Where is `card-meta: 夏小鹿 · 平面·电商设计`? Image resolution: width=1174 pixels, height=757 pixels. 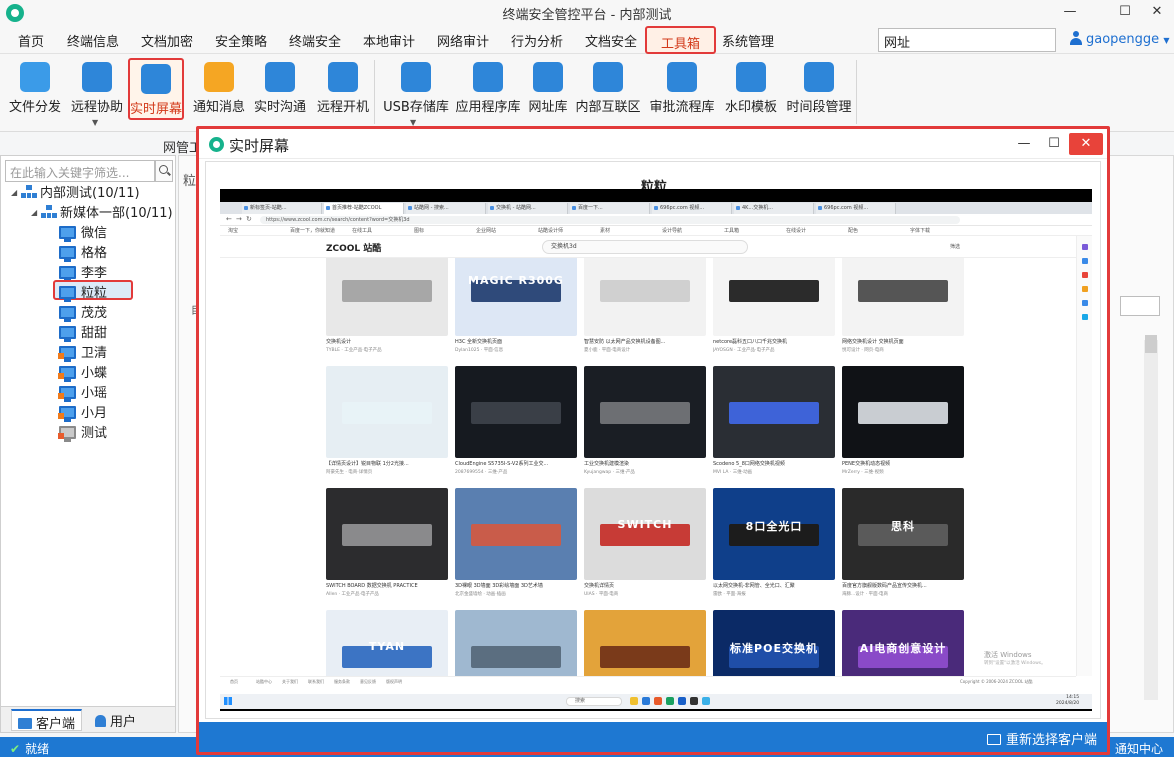 card-meta: 夏小鹿 · 平面·电商设计 is located at coordinates (607, 350).